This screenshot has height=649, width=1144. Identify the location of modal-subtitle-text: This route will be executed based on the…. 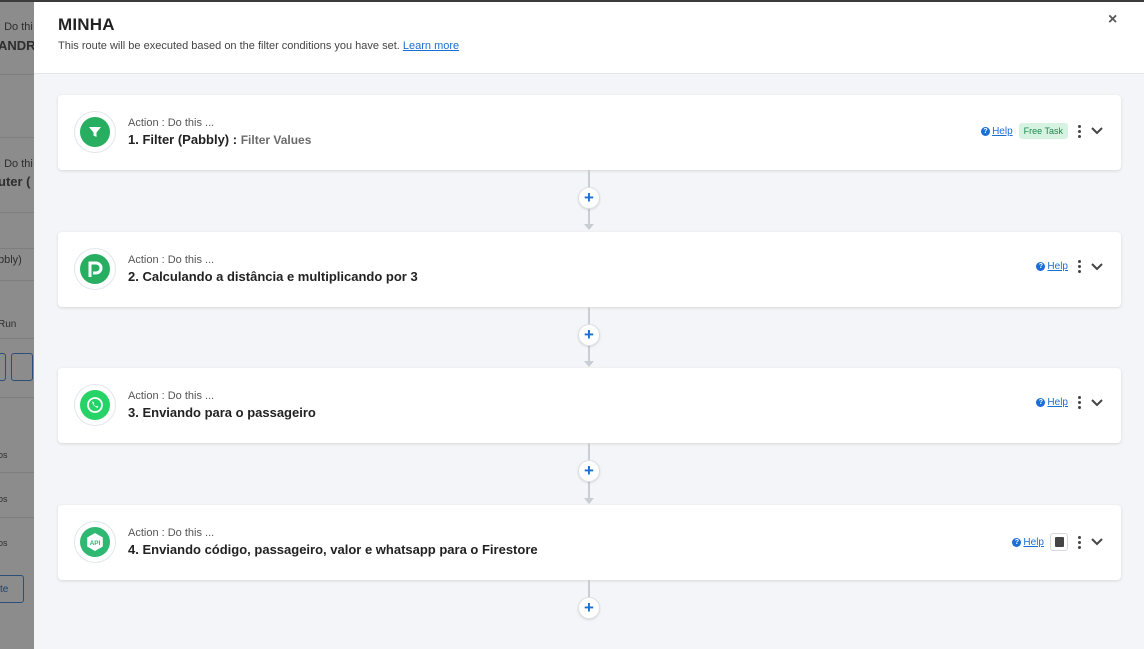
(229, 46).